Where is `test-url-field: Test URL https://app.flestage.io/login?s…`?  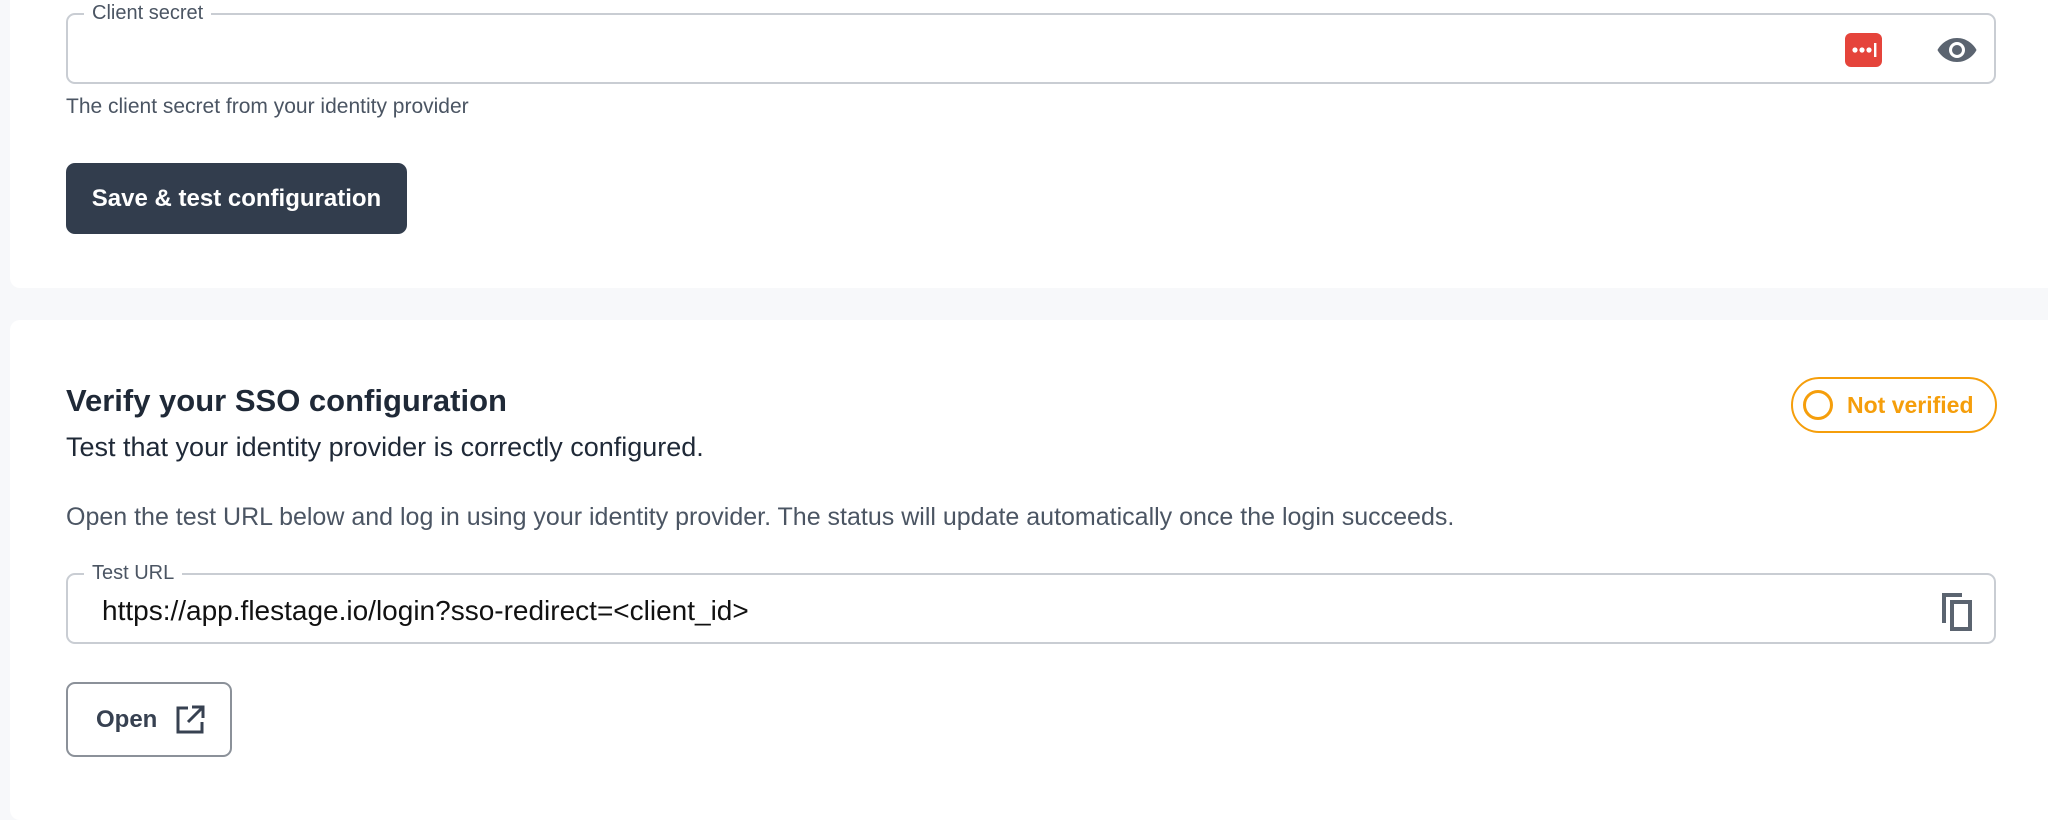
test-url-field: Test URL https://app.flestage.io/login?s… is located at coordinates (1031, 602).